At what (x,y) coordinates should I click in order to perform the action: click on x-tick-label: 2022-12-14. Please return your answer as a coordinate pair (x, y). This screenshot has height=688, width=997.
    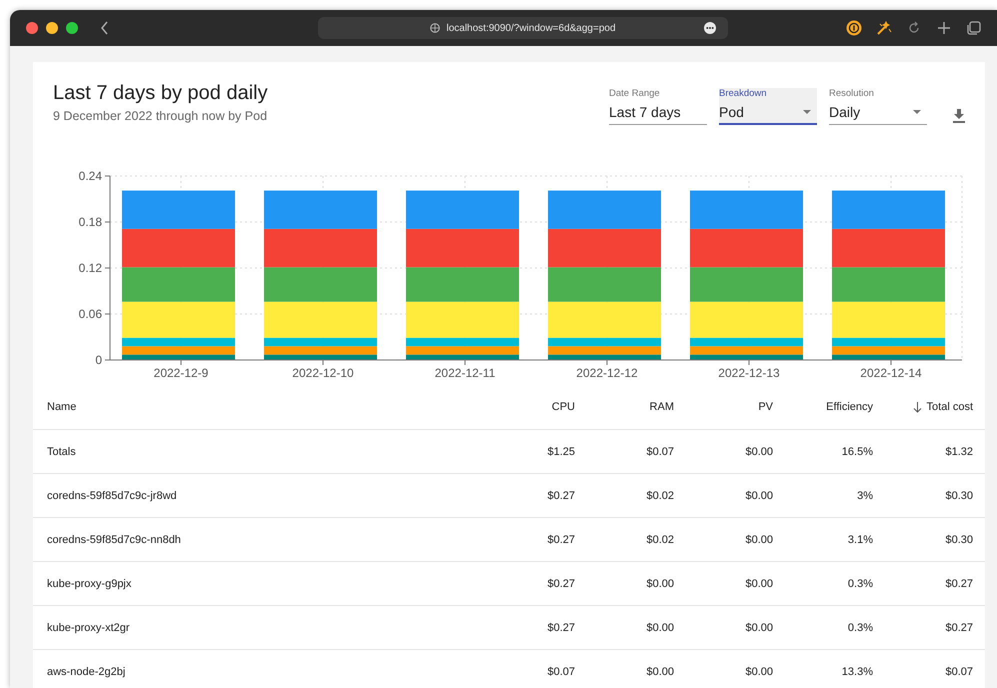
    Looking at the image, I should click on (891, 373).